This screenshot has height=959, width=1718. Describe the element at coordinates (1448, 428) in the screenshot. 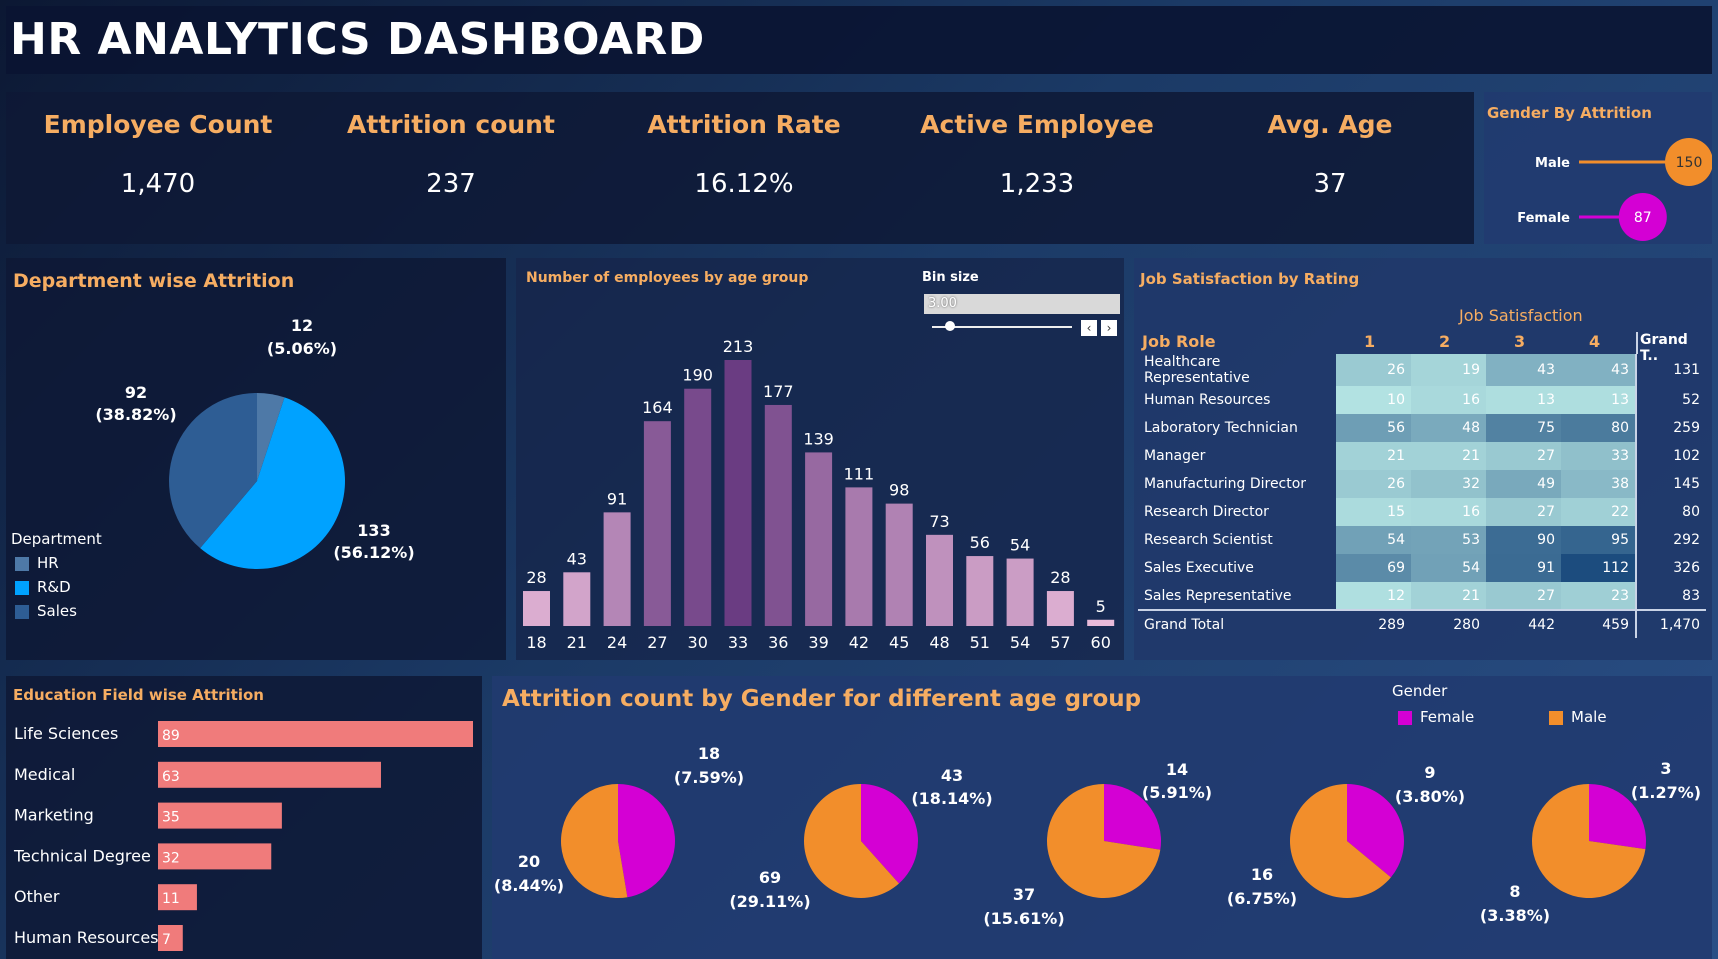

I see `heat-cell: 48` at that location.